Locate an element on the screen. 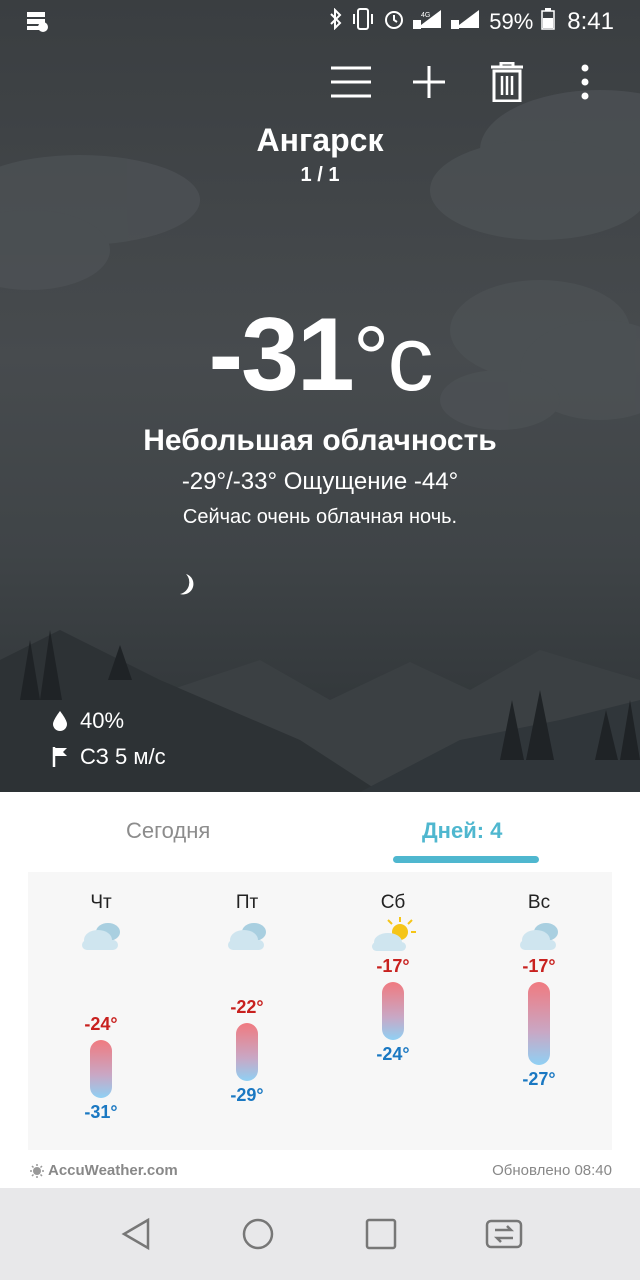  humidity-row: 40% is located at coordinates (88, 721).